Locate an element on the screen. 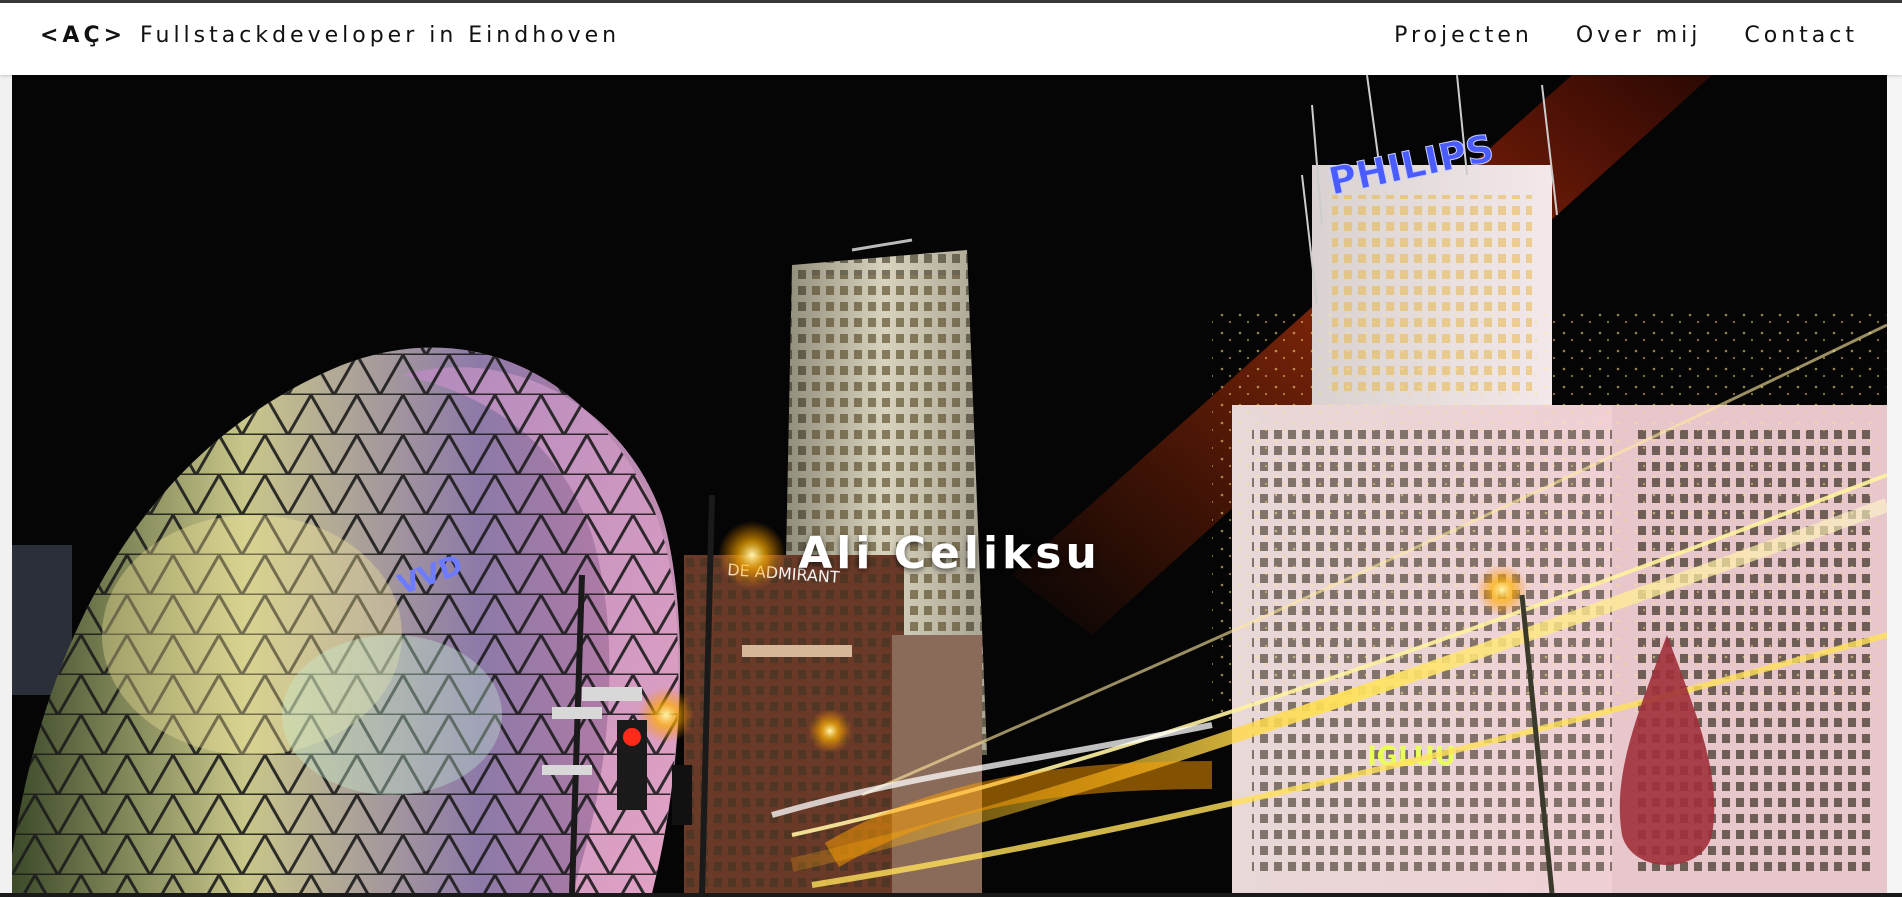  brand: <AÇ> Fullstackdeveloper in Eindhoven is located at coordinates (330, 35).